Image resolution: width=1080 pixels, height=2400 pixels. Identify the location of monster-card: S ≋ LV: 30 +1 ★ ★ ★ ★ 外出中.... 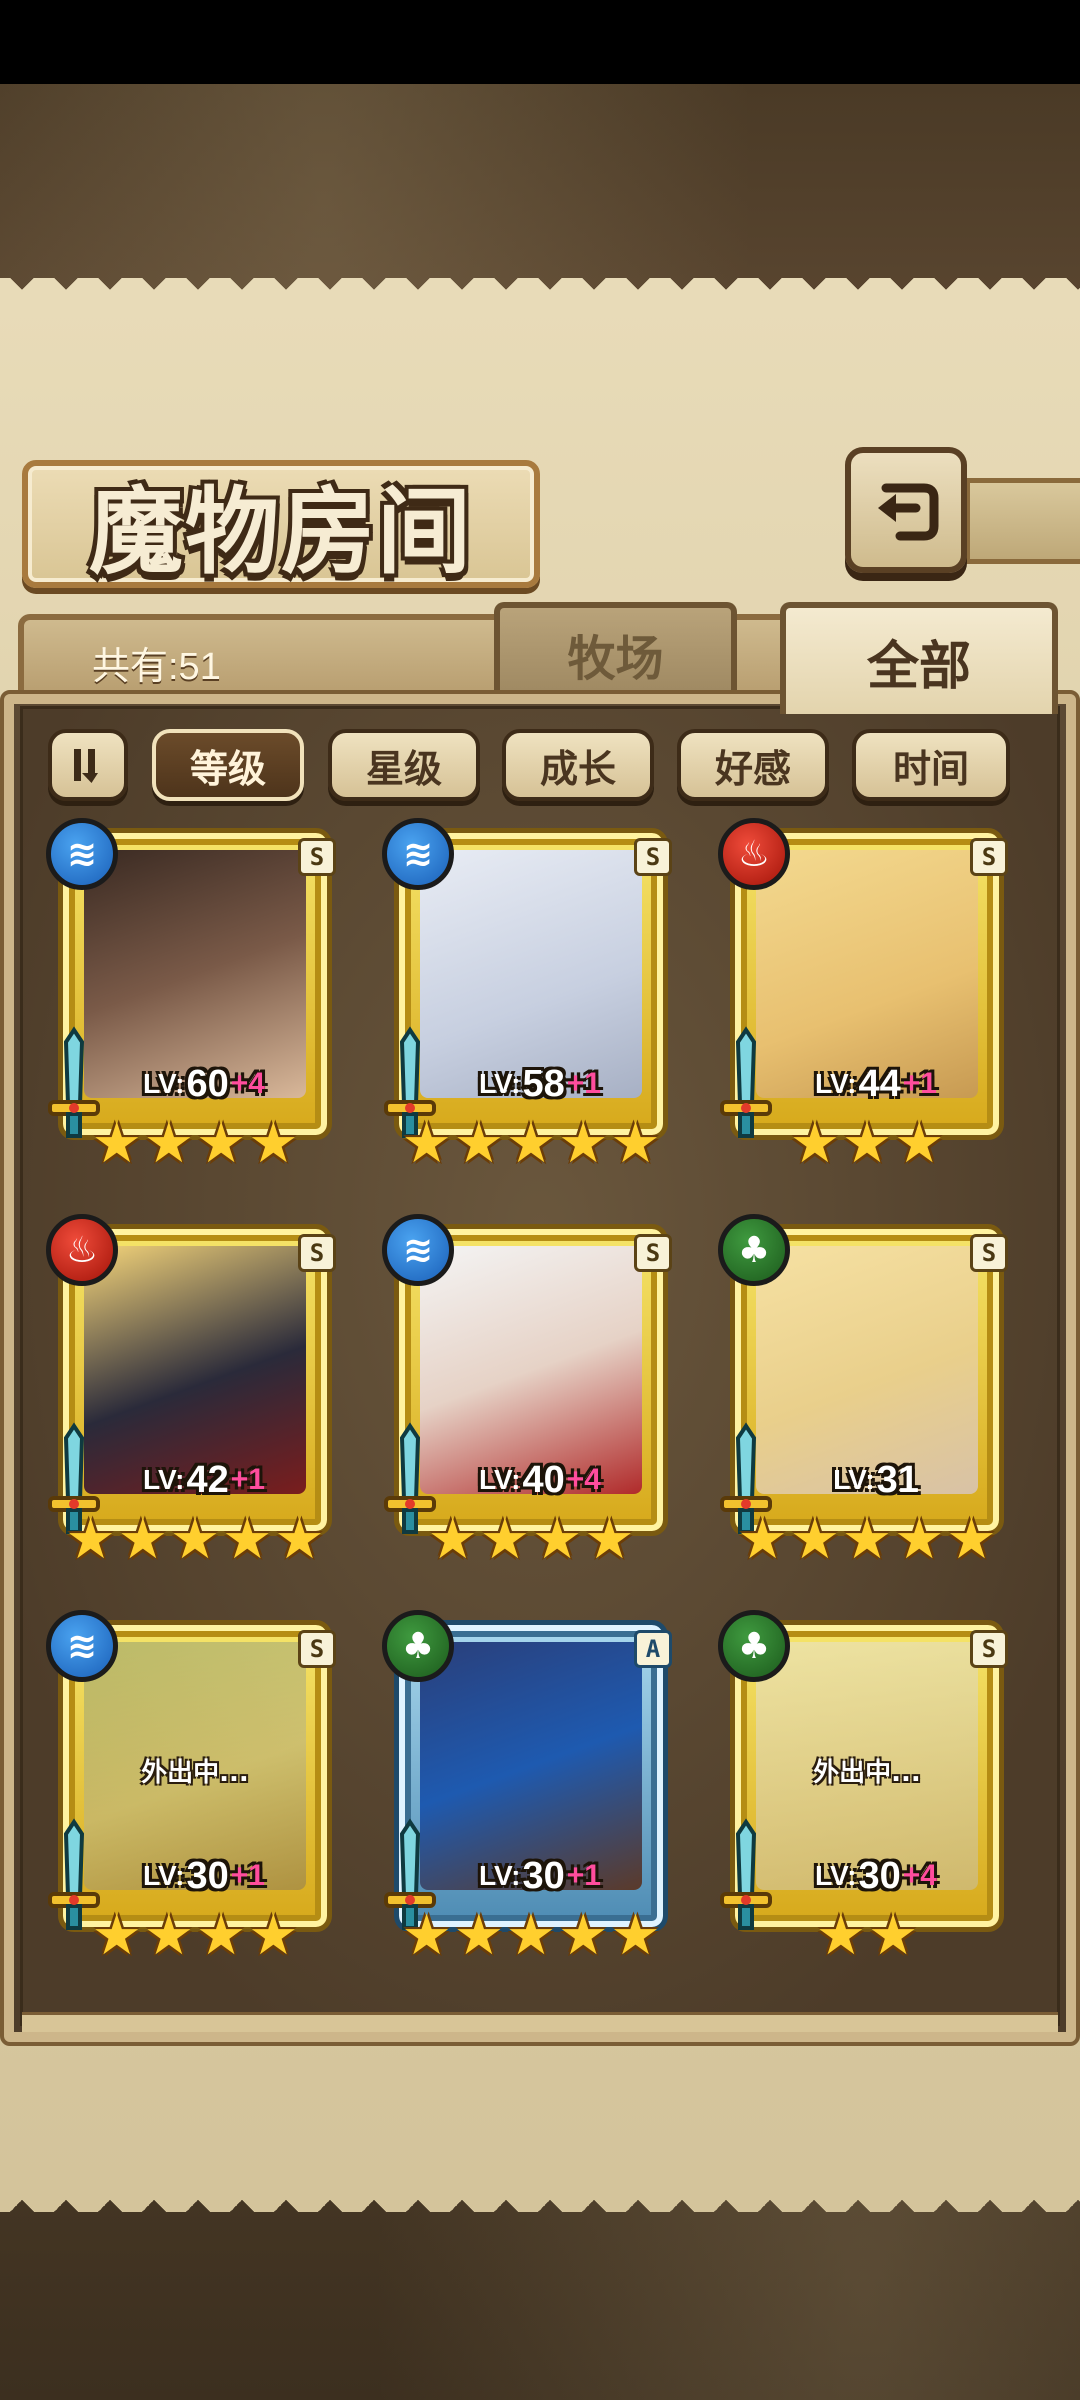
(194, 1790).